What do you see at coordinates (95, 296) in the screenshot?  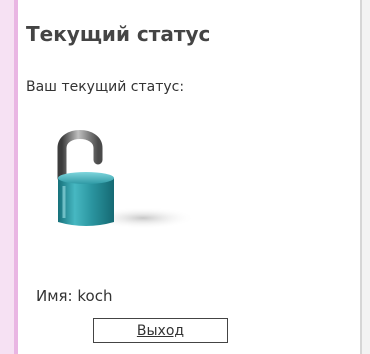 I see `user-name-value: koch` at bounding box center [95, 296].